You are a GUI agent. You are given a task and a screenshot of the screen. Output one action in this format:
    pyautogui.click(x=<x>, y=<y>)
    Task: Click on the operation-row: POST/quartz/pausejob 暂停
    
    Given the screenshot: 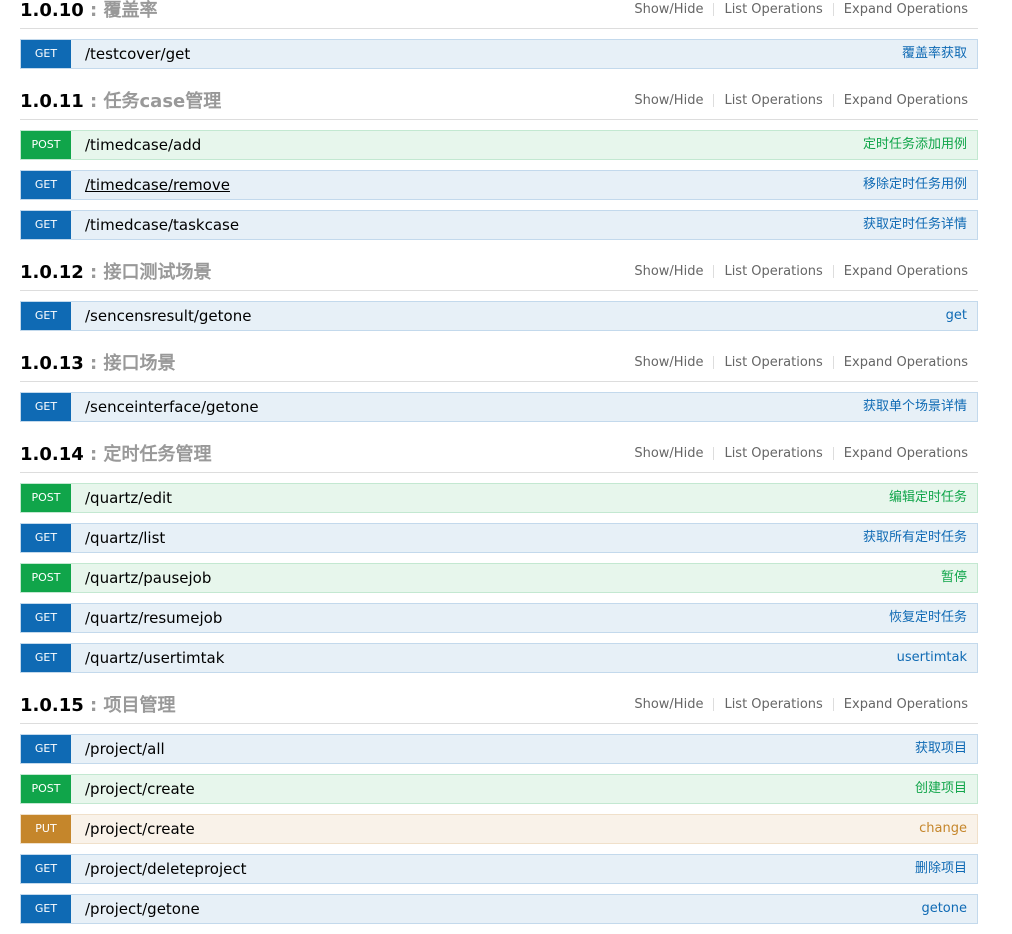 What is the action you would take?
    pyautogui.click(x=499, y=578)
    